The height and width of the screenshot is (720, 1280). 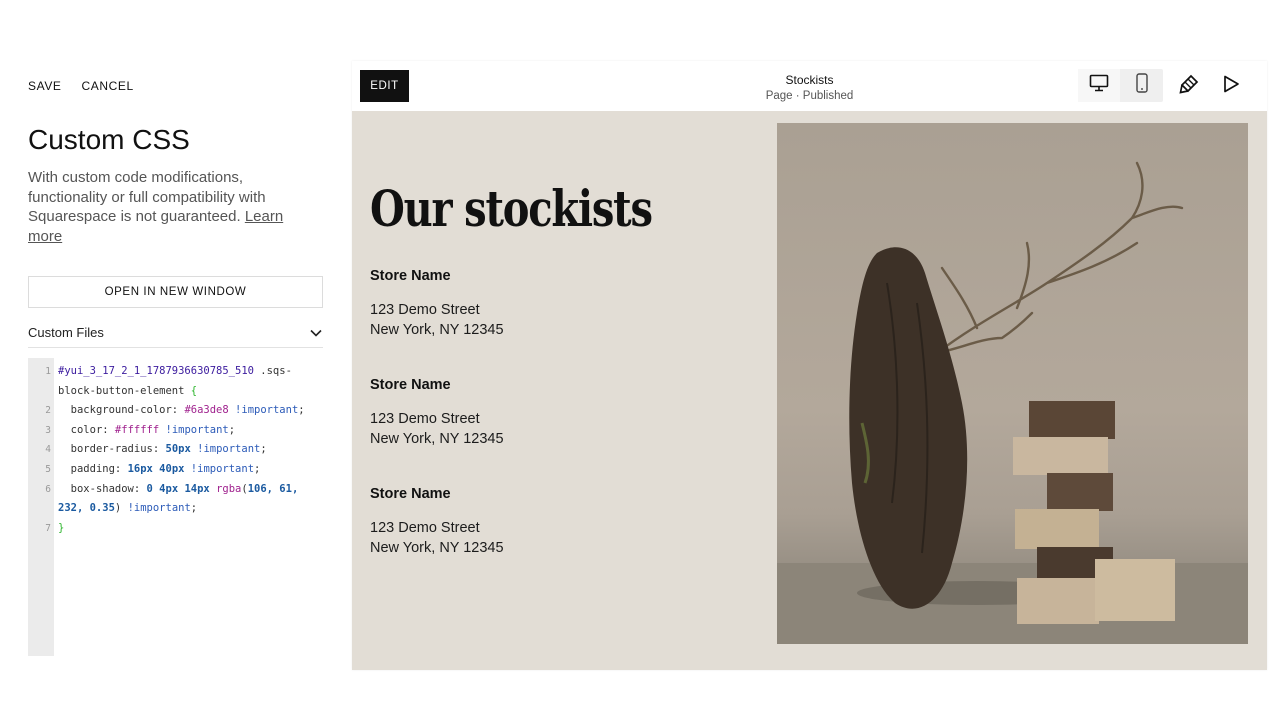 What do you see at coordinates (48, 371) in the screenshot?
I see `line-number: 1` at bounding box center [48, 371].